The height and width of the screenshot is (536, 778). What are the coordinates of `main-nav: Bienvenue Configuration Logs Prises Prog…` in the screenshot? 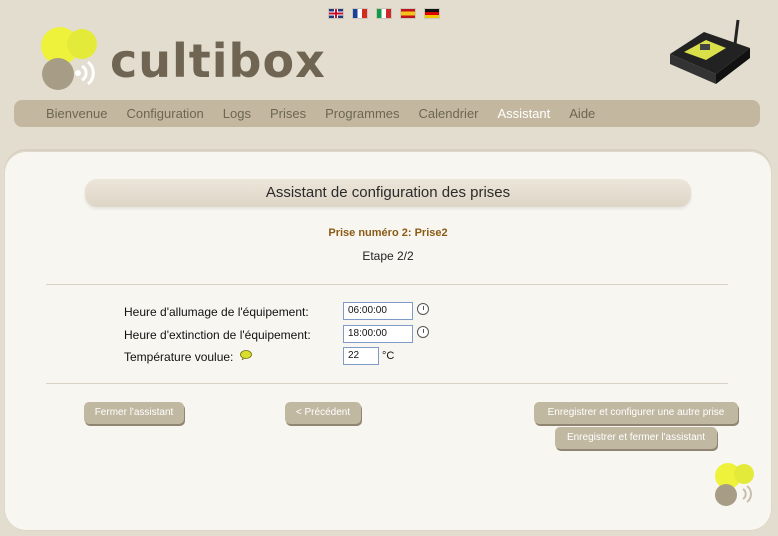 It's located at (387, 113).